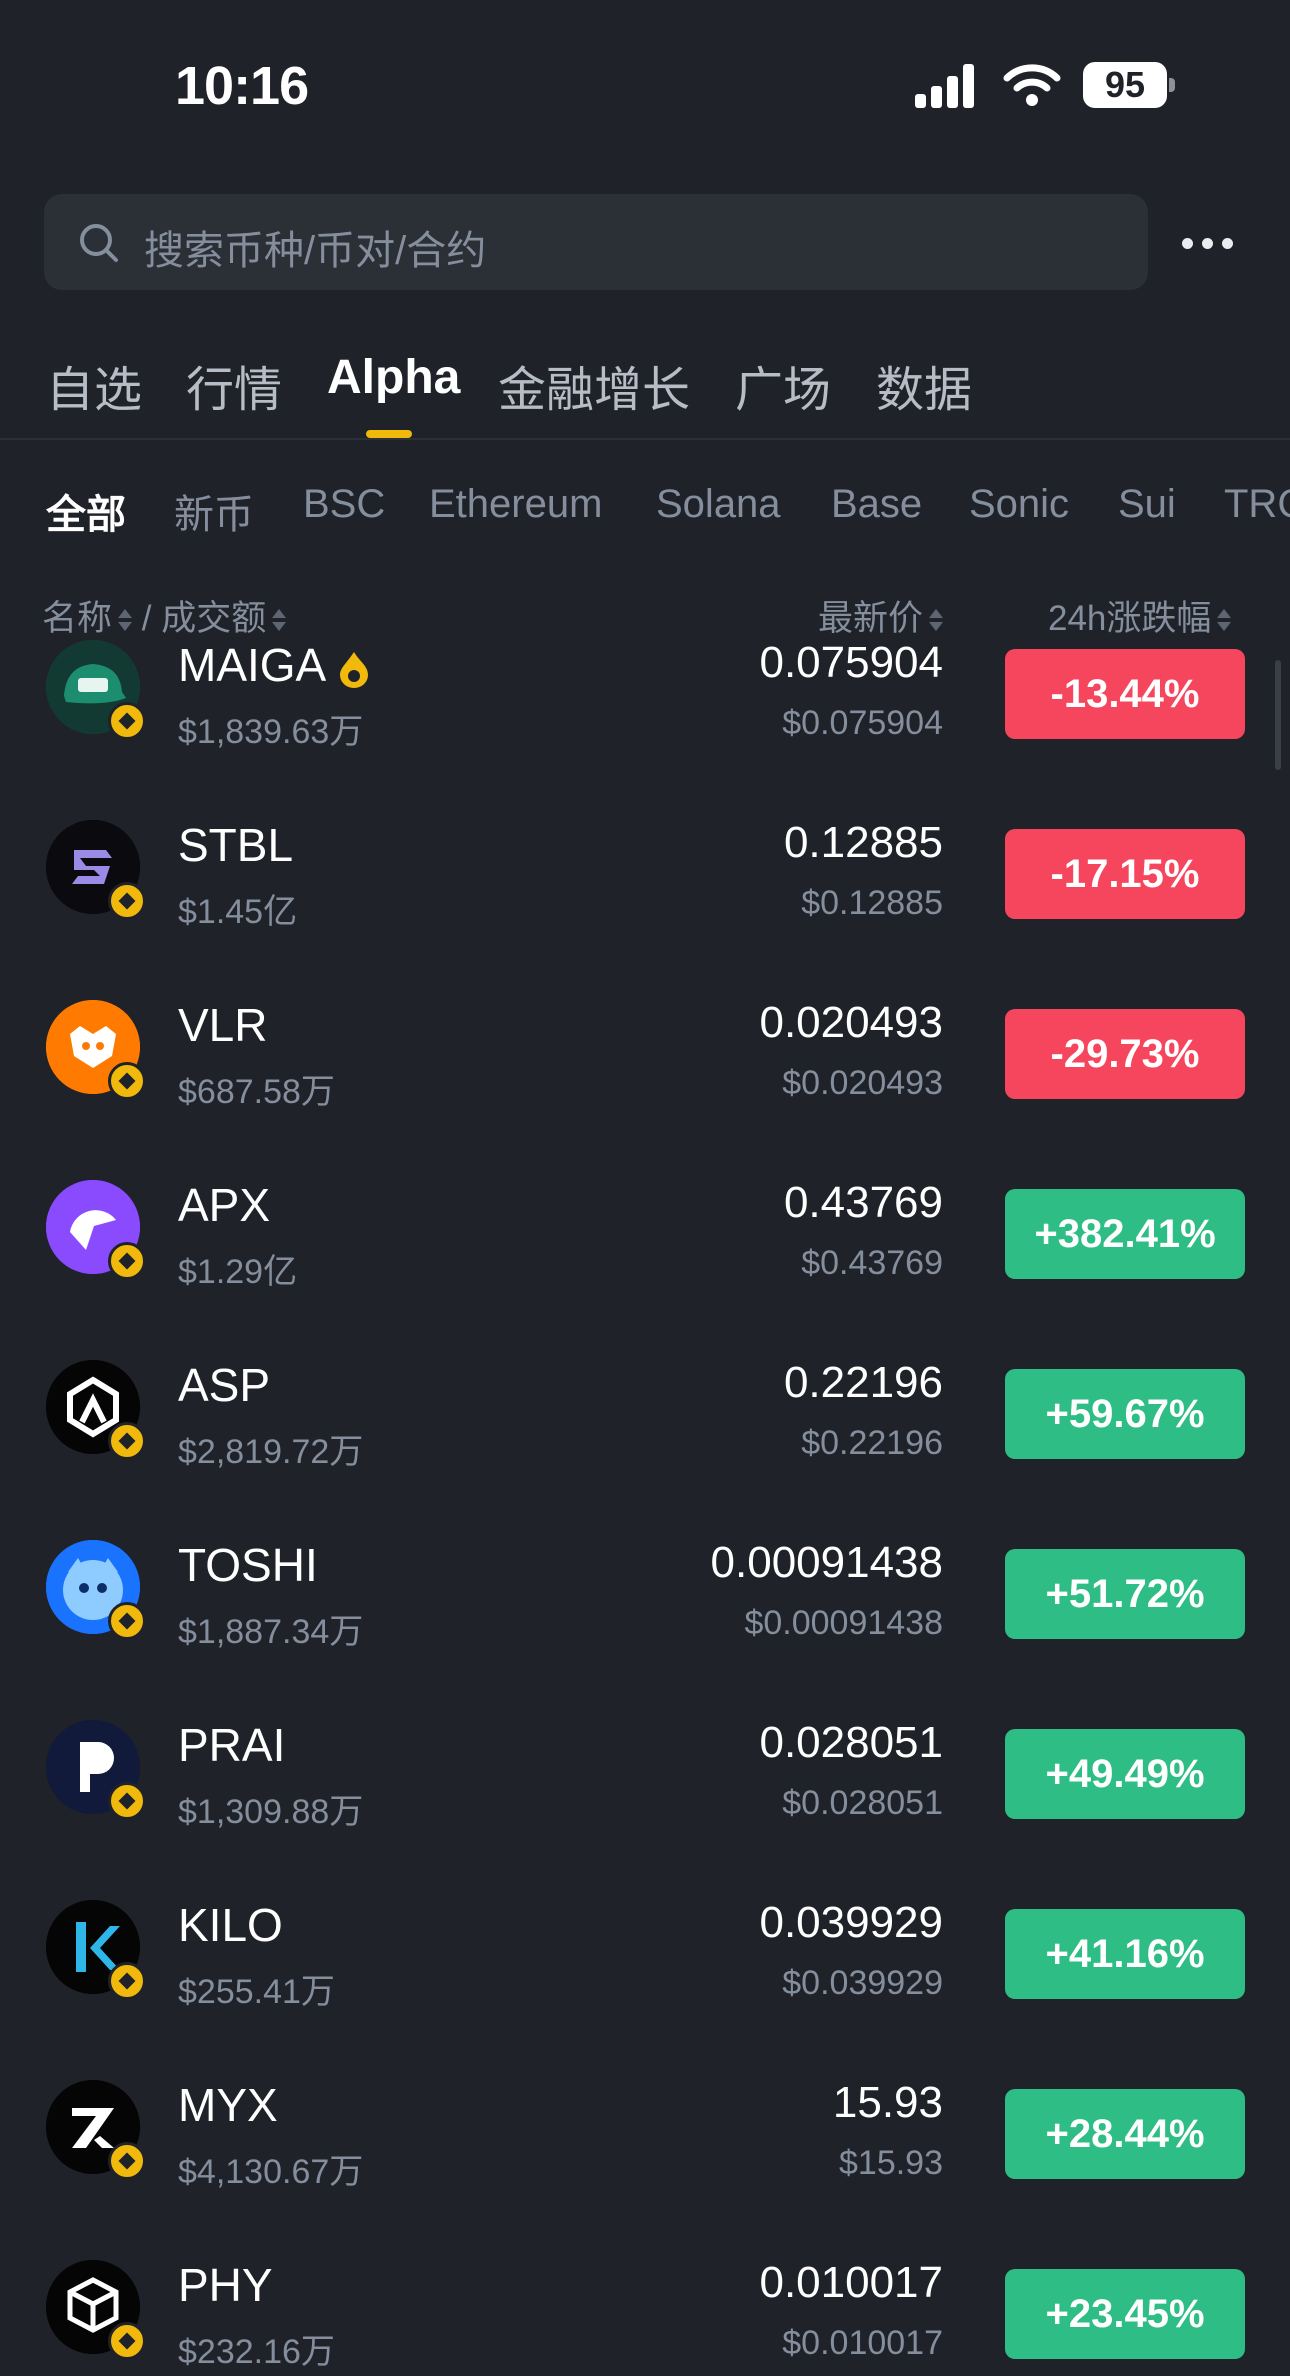 The image size is (1290, 2376). What do you see at coordinates (354, 669) in the screenshot?
I see `flame-icon` at bounding box center [354, 669].